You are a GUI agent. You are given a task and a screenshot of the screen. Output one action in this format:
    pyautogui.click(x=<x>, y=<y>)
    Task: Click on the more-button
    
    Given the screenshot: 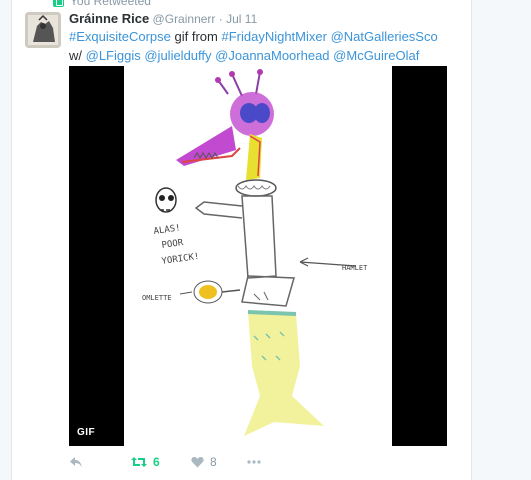 What is the action you would take?
    pyautogui.click(x=254, y=462)
    